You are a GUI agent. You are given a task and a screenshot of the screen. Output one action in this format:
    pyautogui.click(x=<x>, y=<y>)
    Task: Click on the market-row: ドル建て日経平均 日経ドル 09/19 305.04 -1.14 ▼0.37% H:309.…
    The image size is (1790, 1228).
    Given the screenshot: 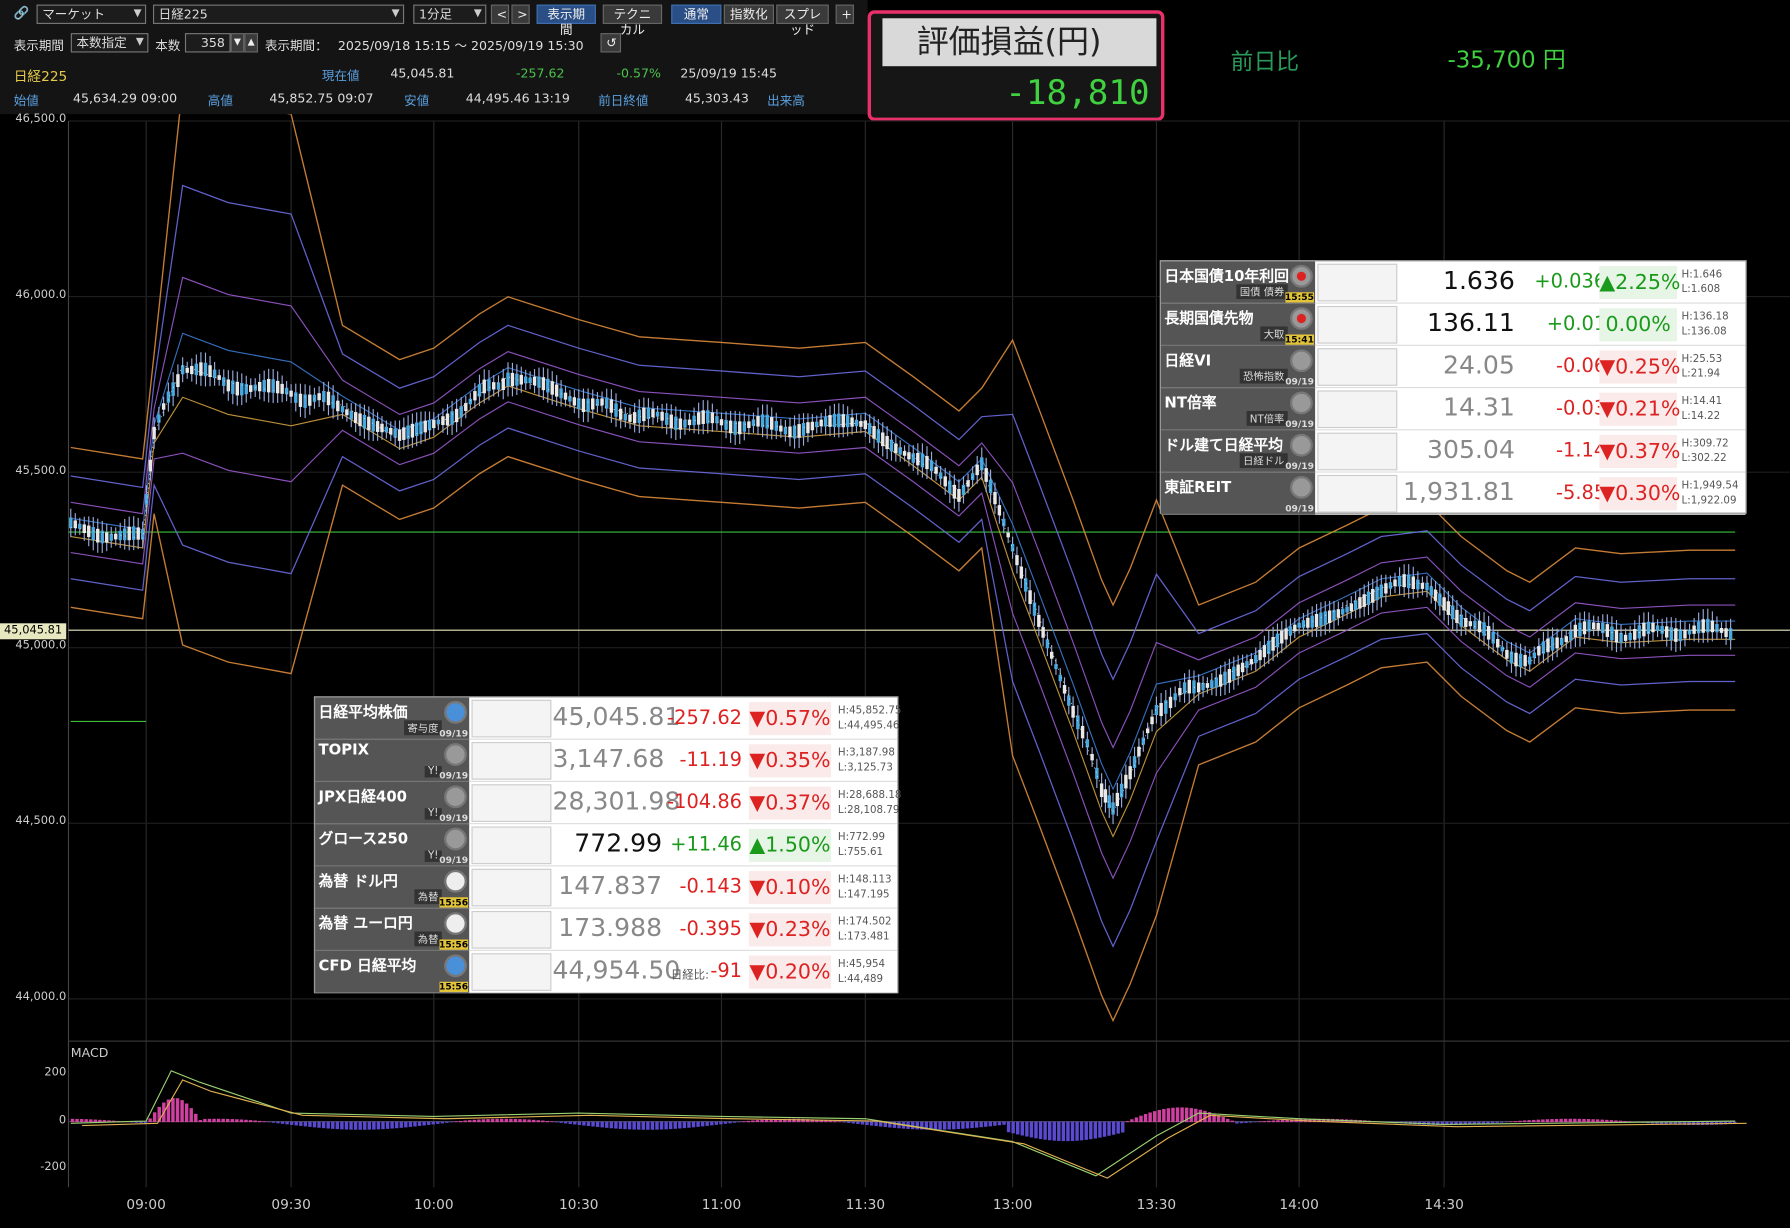 What is the action you would take?
    pyautogui.click(x=1453, y=451)
    